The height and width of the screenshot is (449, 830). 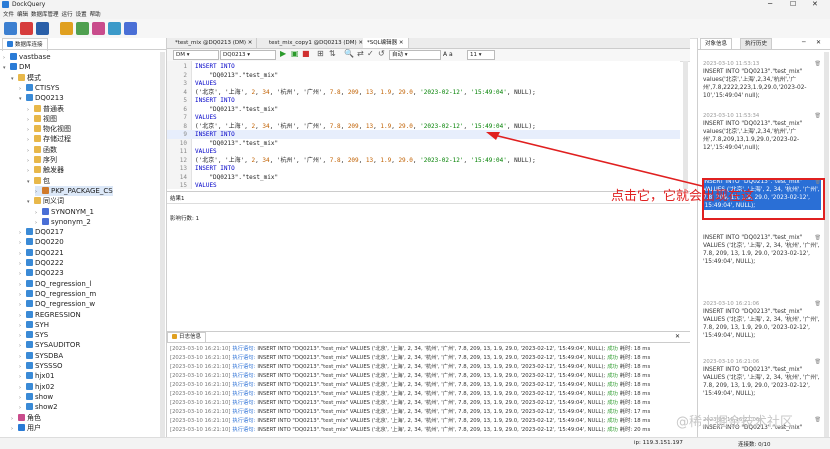 What do you see at coordinates (64, 212) in the screenshot?
I see `tree-item: › SYNONYM_1` at bounding box center [64, 212].